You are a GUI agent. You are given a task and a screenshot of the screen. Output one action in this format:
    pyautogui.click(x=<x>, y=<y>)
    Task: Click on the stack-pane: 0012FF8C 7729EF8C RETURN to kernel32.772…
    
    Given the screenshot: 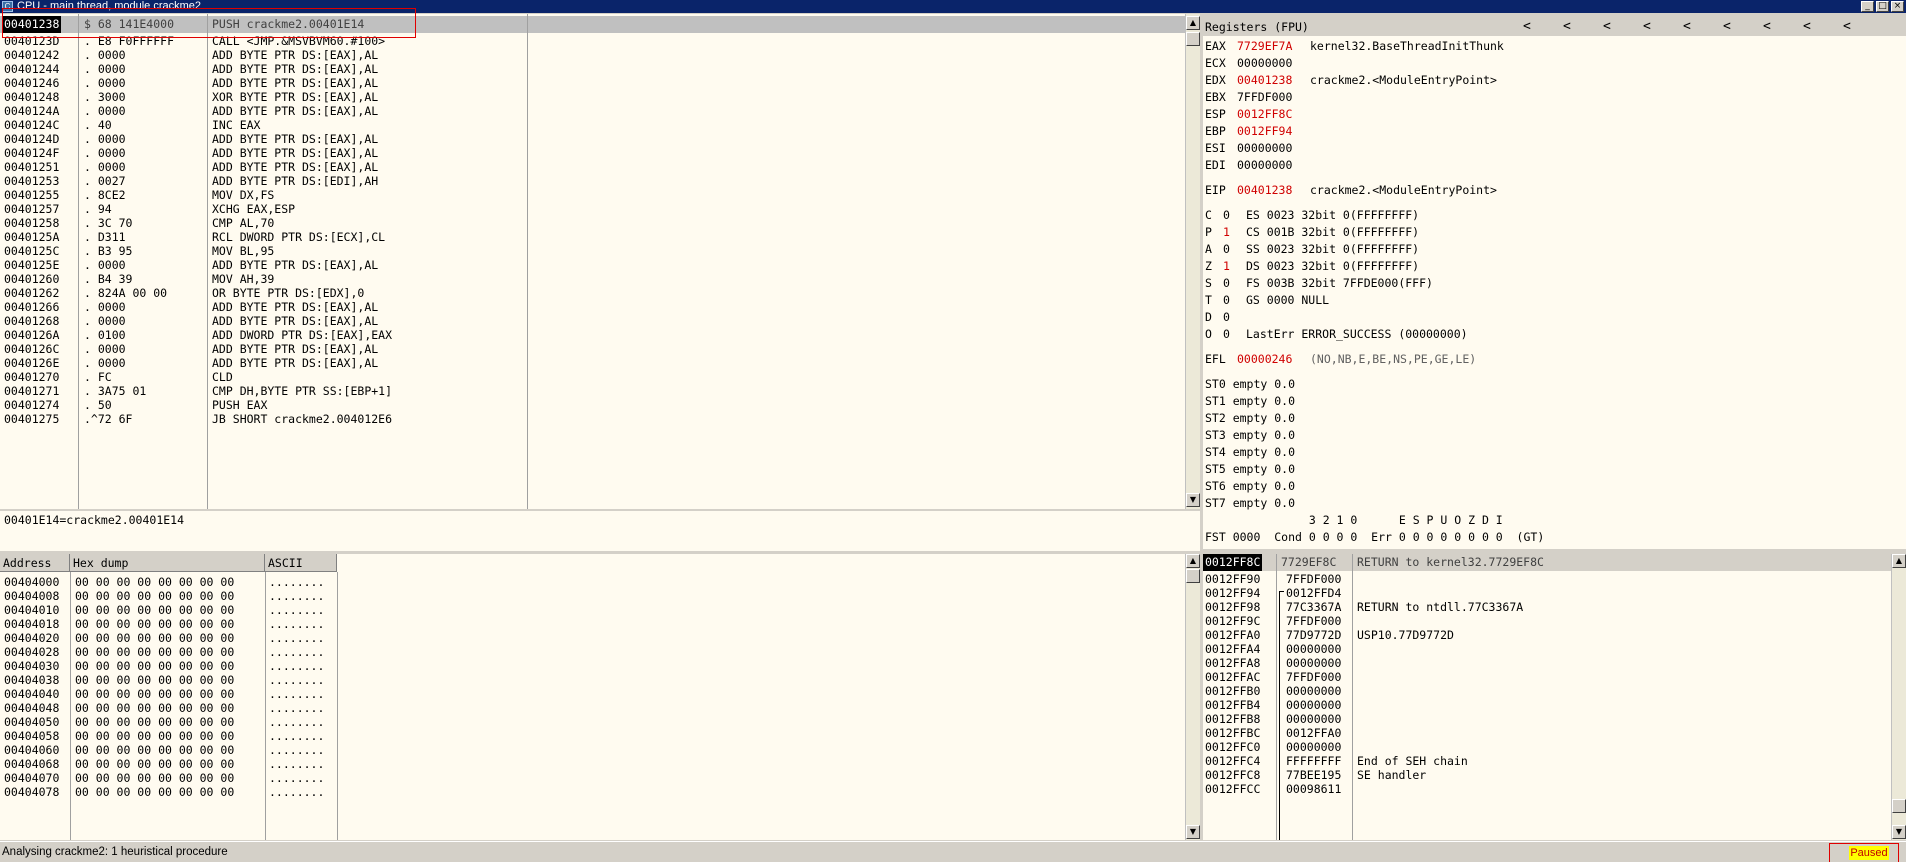 What is the action you would take?
    pyautogui.click(x=1547, y=697)
    